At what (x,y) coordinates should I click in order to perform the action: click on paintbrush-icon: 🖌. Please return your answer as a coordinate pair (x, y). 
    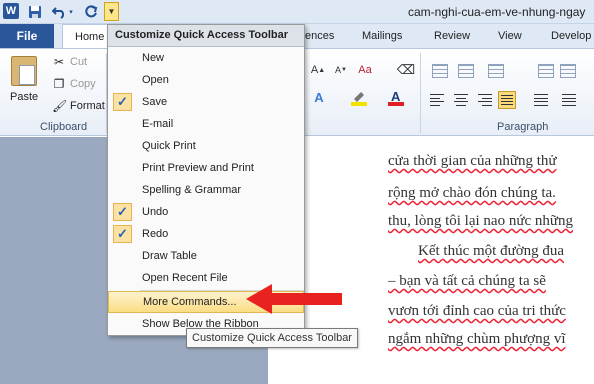
    Looking at the image, I should click on (60, 106).